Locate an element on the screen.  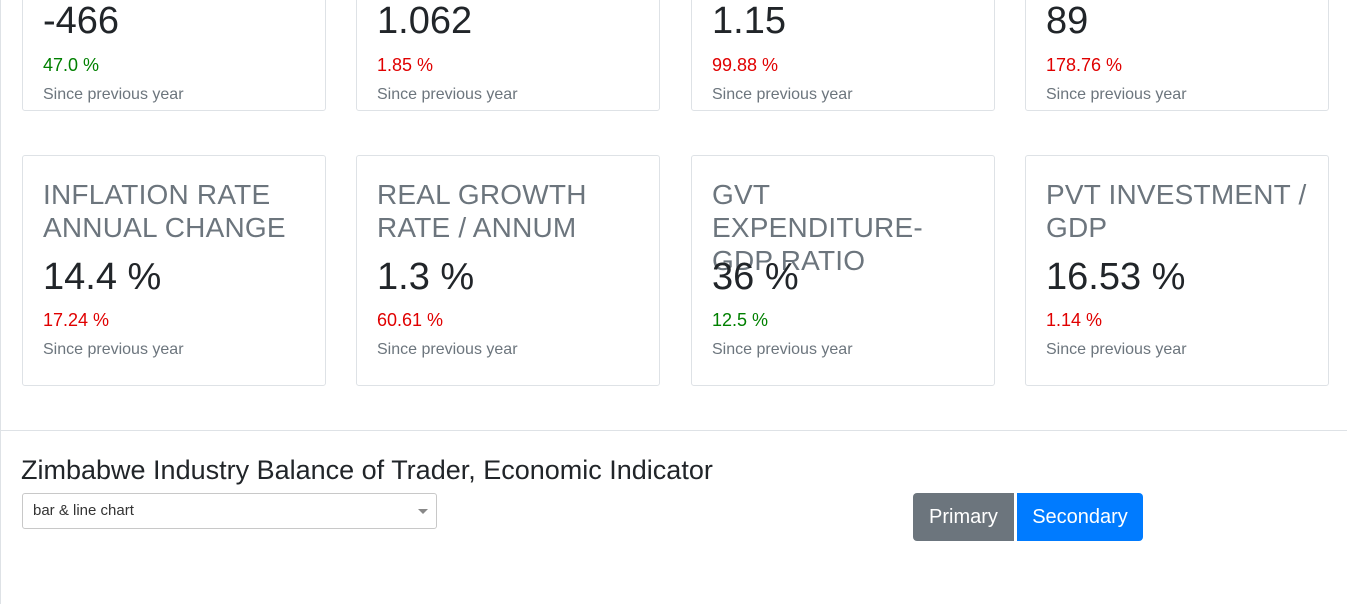
indicator-change: 17.24 % is located at coordinates (76, 320).